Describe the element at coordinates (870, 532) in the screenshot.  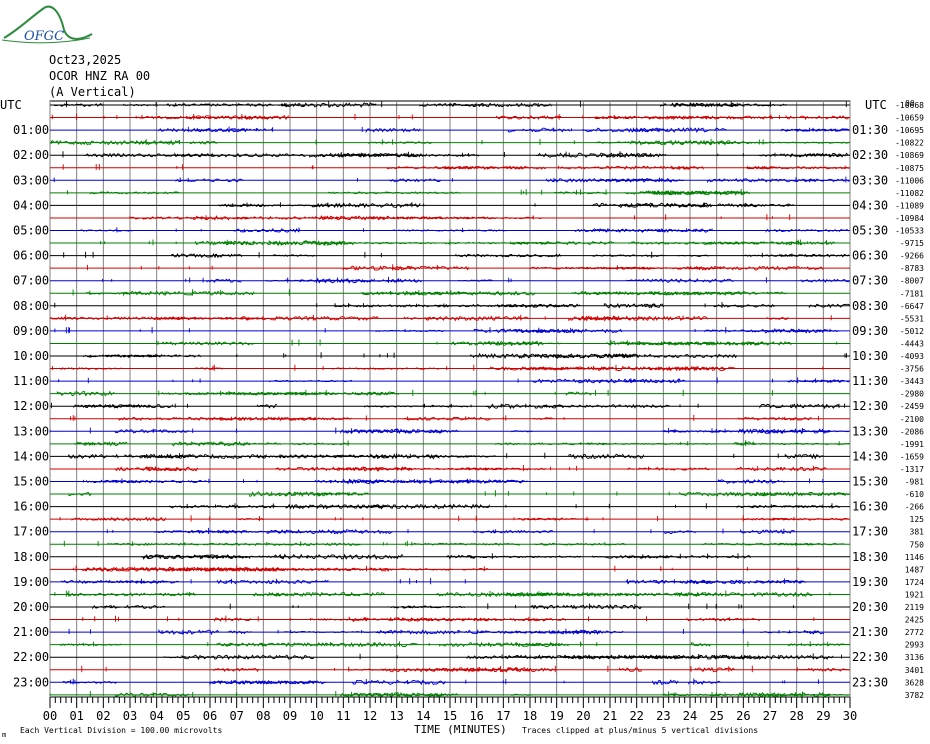
I see `right-time-label: 17:30` at that location.